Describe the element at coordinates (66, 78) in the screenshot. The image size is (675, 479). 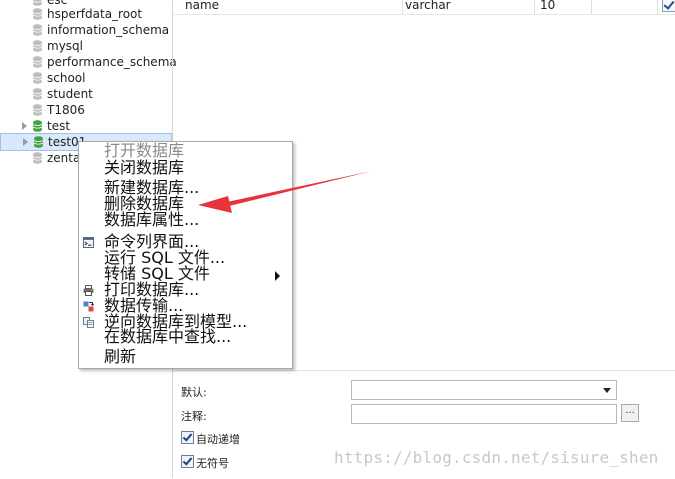
I see `tree-item-label: school` at that location.